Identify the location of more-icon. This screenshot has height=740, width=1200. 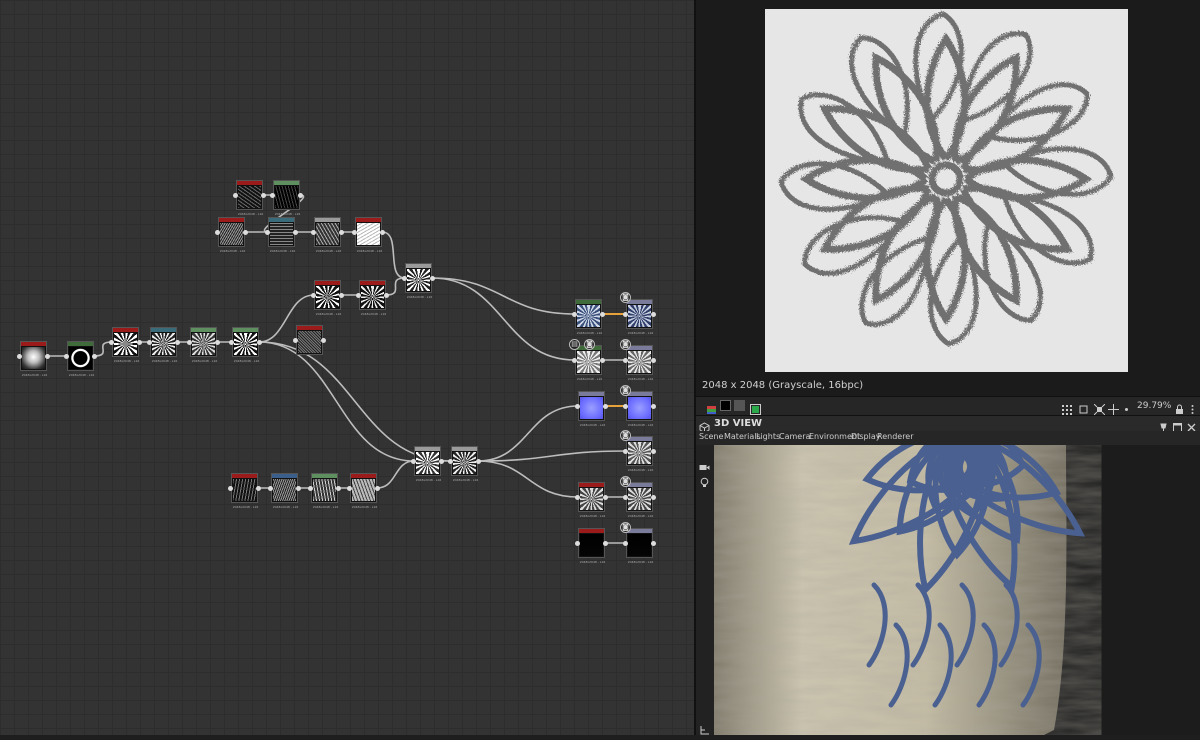
(1192, 407).